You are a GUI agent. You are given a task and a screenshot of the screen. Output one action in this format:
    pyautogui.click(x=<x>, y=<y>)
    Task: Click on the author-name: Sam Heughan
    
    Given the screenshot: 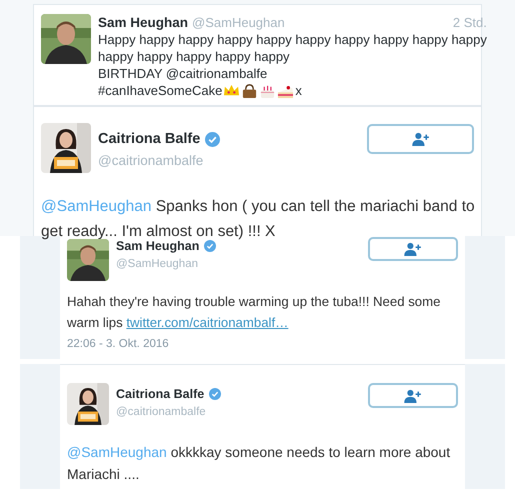 What is the action you would take?
    pyautogui.click(x=143, y=22)
    